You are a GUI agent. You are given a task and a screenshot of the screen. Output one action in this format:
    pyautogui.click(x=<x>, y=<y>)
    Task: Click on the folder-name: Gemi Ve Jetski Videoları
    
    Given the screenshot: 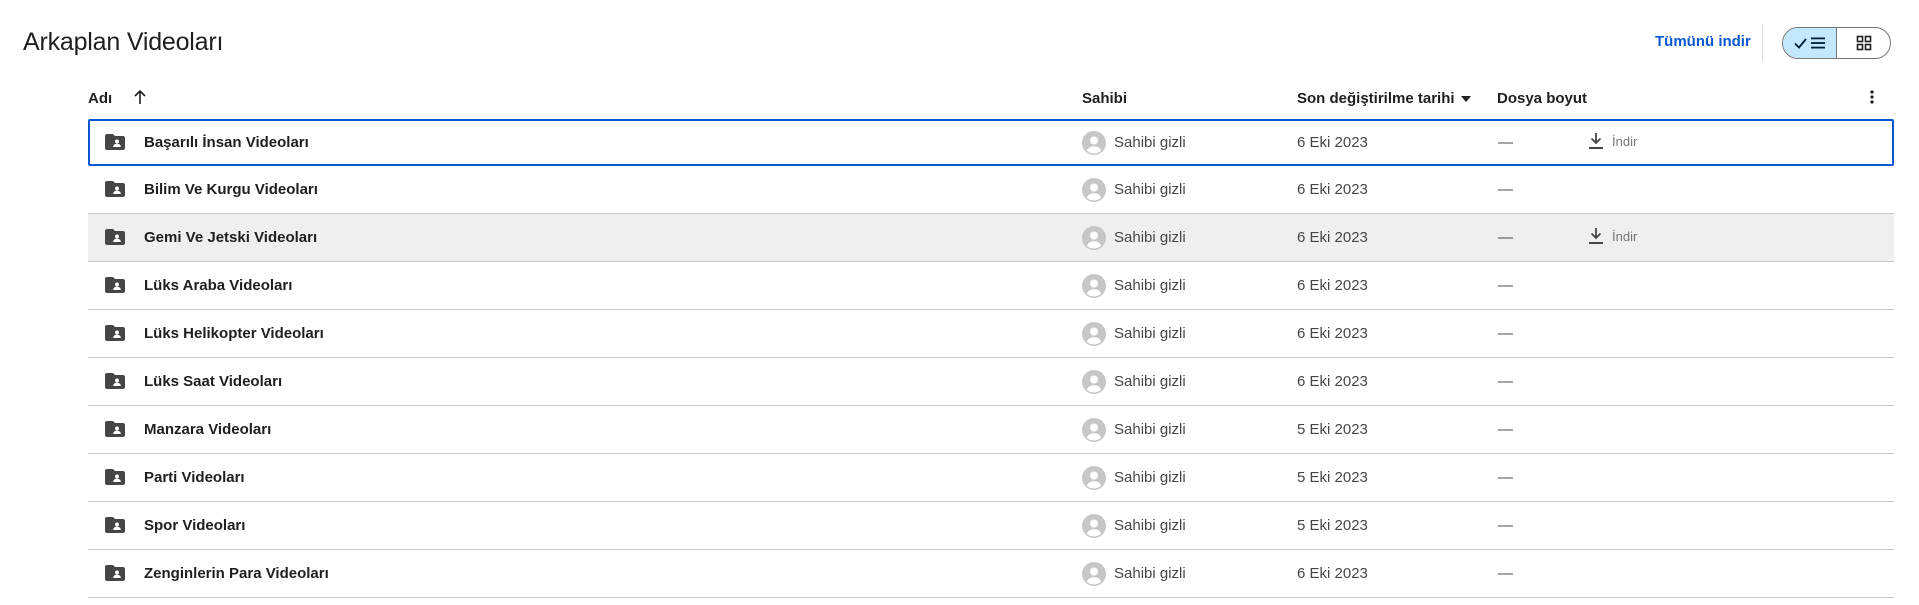 What is the action you would take?
    pyautogui.click(x=230, y=237)
    